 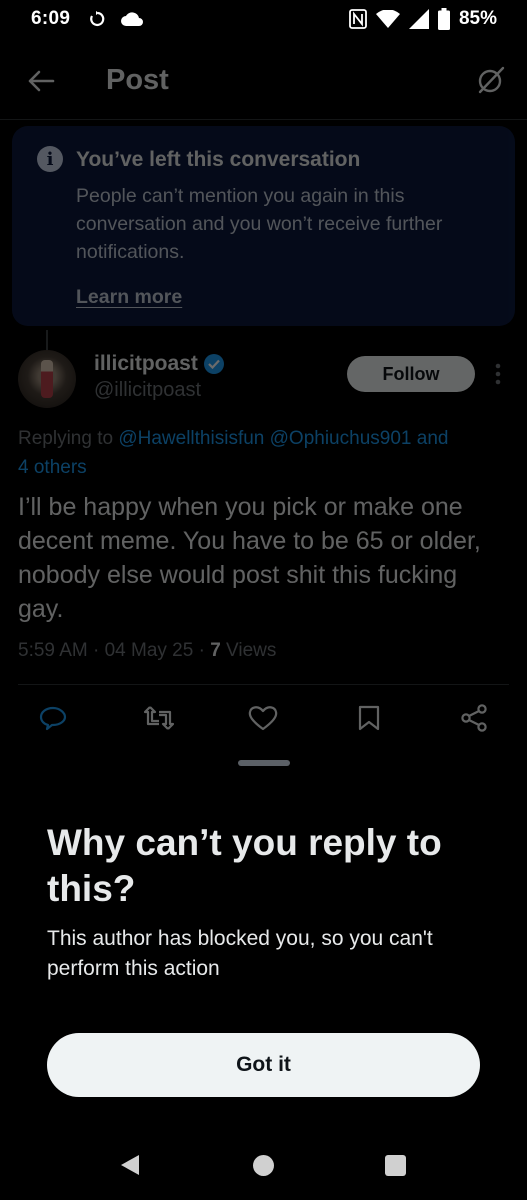 What do you see at coordinates (387, 19) in the screenshot?
I see `wifi-icon` at bounding box center [387, 19].